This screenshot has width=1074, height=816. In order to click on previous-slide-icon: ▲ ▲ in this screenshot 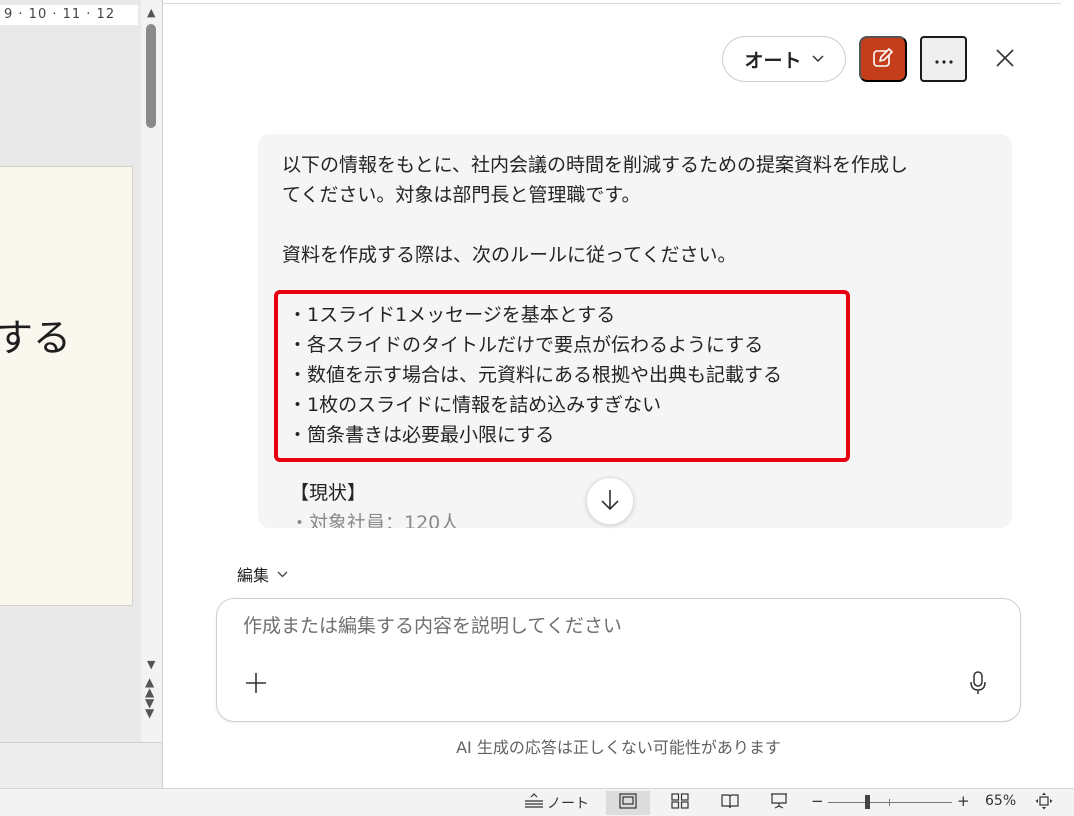, I will do `click(149, 687)`.